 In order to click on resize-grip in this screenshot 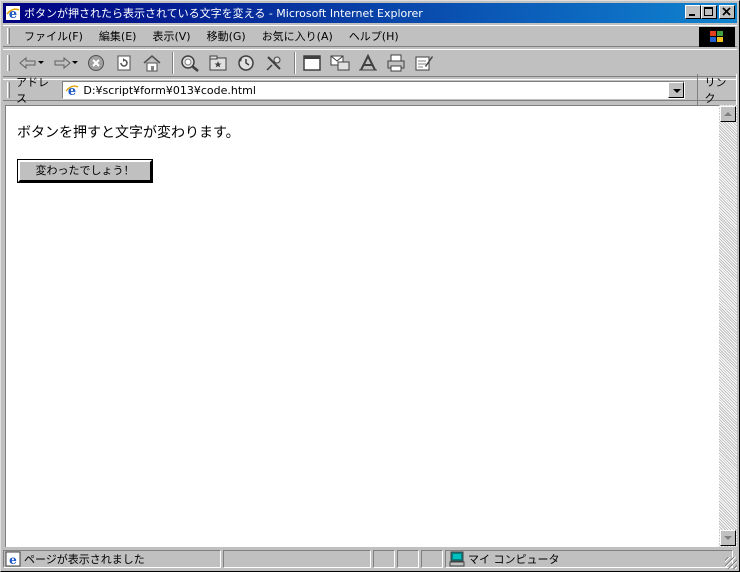, I will do `click(731, 563)`.